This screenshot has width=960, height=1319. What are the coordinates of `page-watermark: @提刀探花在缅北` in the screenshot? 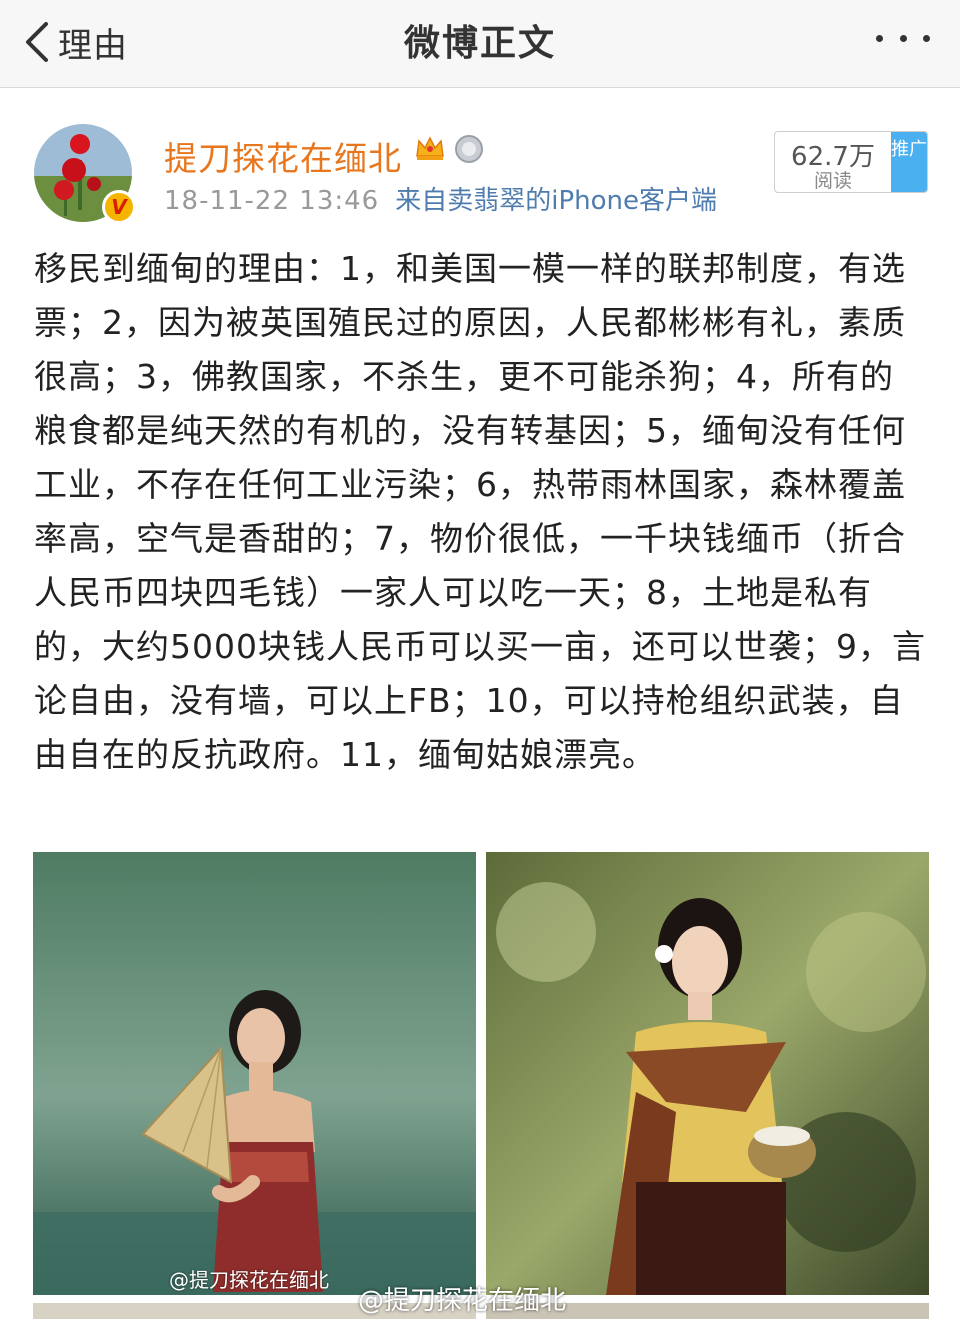 It's located at (462, 1301).